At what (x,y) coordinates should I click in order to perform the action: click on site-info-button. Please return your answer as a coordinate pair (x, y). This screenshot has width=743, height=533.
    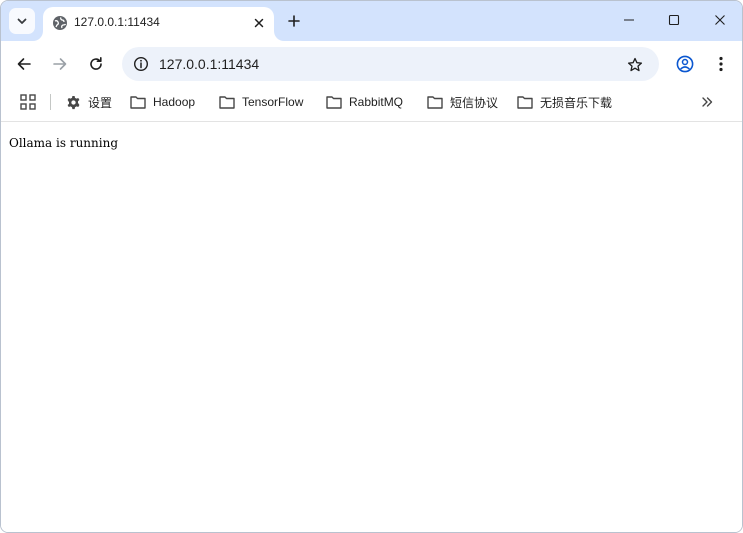
    Looking at the image, I should click on (141, 64).